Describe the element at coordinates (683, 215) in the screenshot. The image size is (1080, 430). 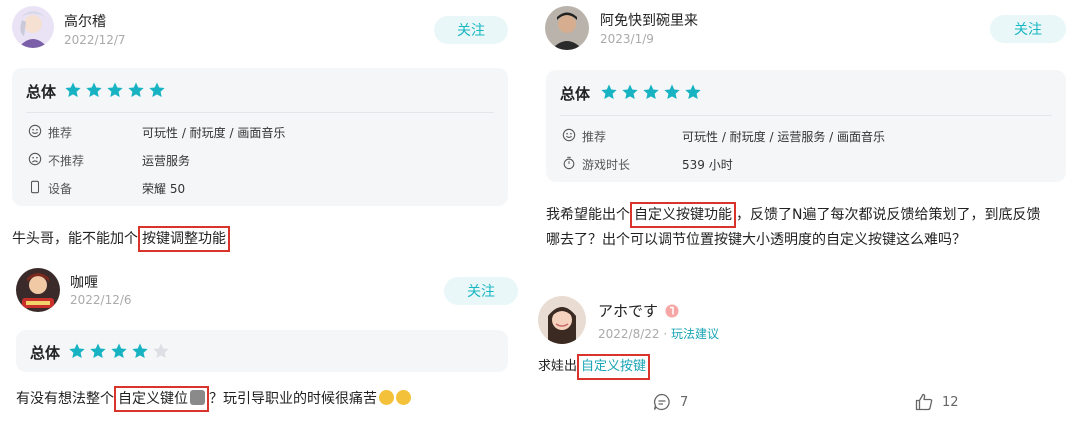
I see `highlight-box: 自定义按键功能` at that location.